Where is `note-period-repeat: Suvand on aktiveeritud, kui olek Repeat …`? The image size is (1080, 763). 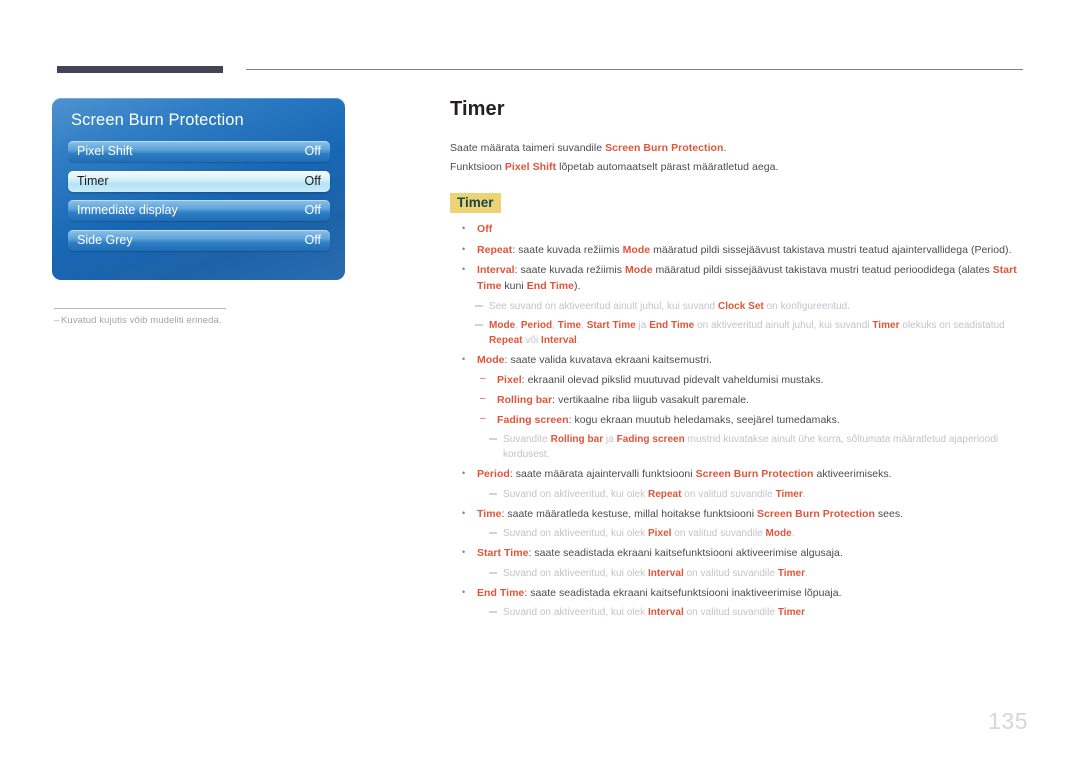 note-period-repeat: Suvand on aktiveeritud, kui olek Repeat … is located at coordinates (740, 494).